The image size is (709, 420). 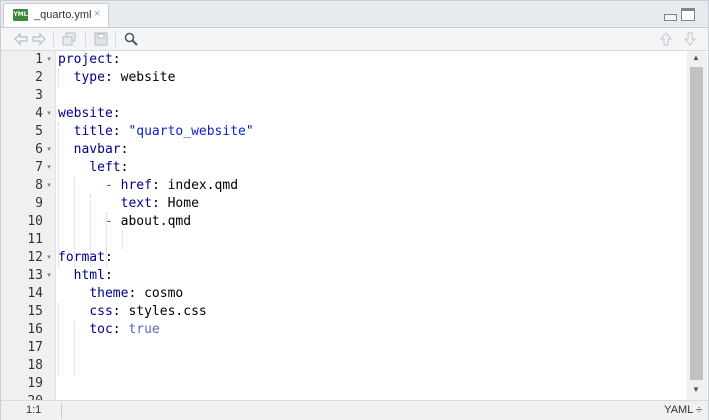 What do you see at coordinates (35, 365) in the screenshot?
I see `line-number: 18` at bounding box center [35, 365].